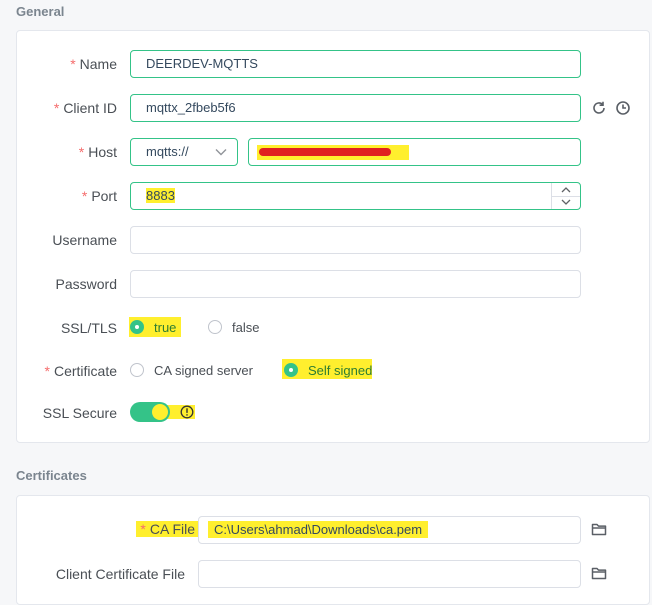 The image size is (652, 605). Describe the element at coordinates (160, 412) in the screenshot. I see `switch-knob` at that location.